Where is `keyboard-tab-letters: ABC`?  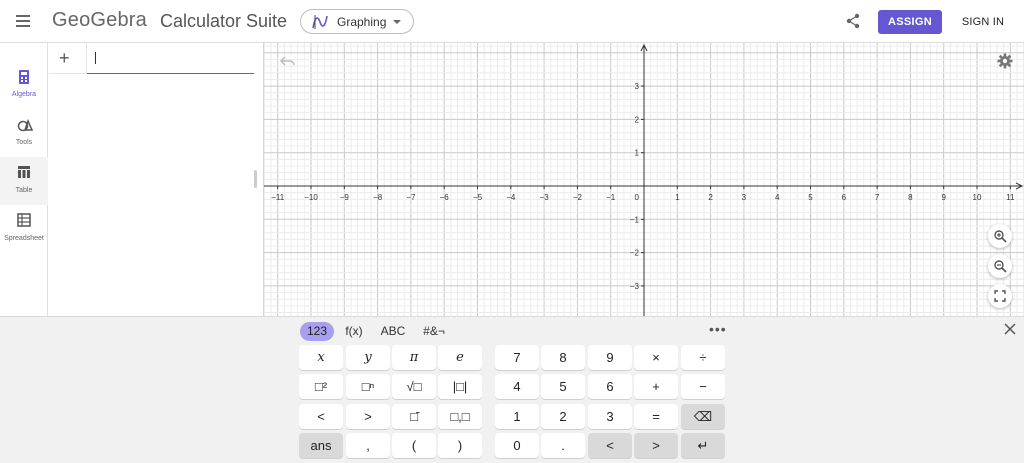 keyboard-tab-letters: ABC is located at coordinates (393, 331).